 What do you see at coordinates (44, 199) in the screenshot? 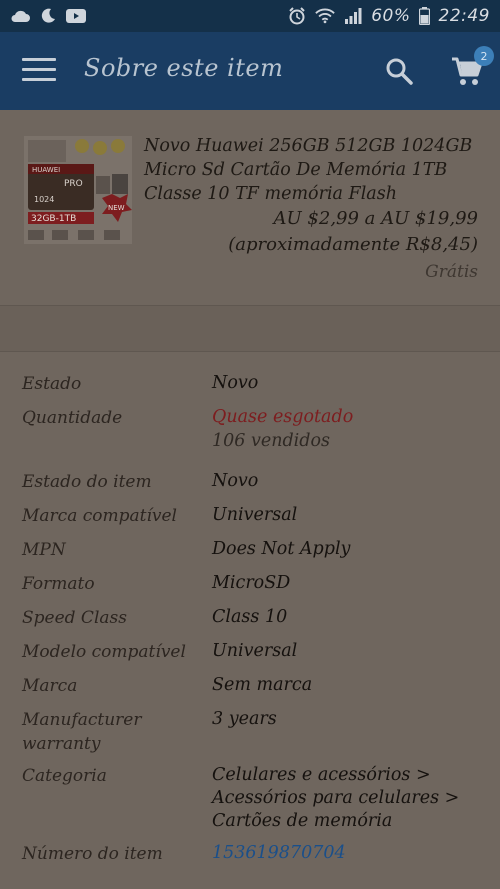
I see `card-capacity-text: 1024` at bounding box center [44, 199].